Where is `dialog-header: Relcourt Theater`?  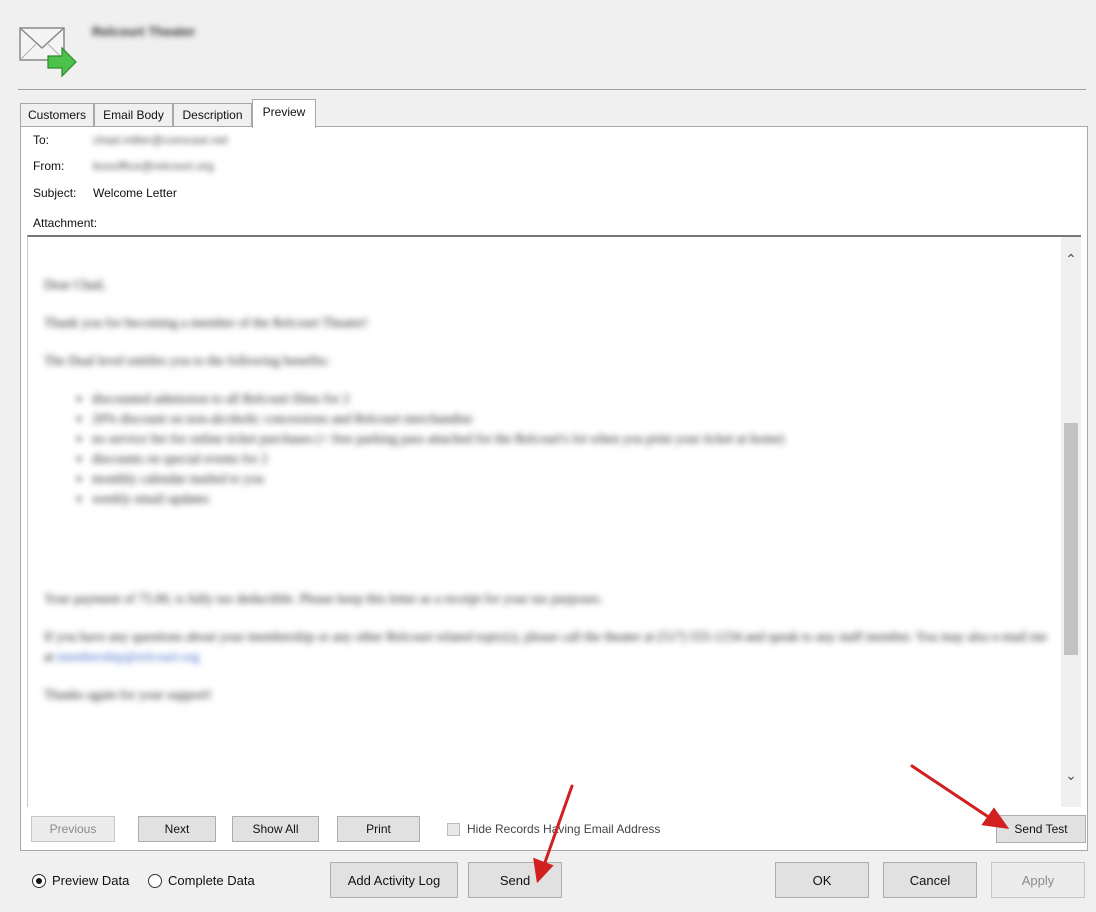 dialog-header: Relcourt Theater is located at coordinates (548, 45).